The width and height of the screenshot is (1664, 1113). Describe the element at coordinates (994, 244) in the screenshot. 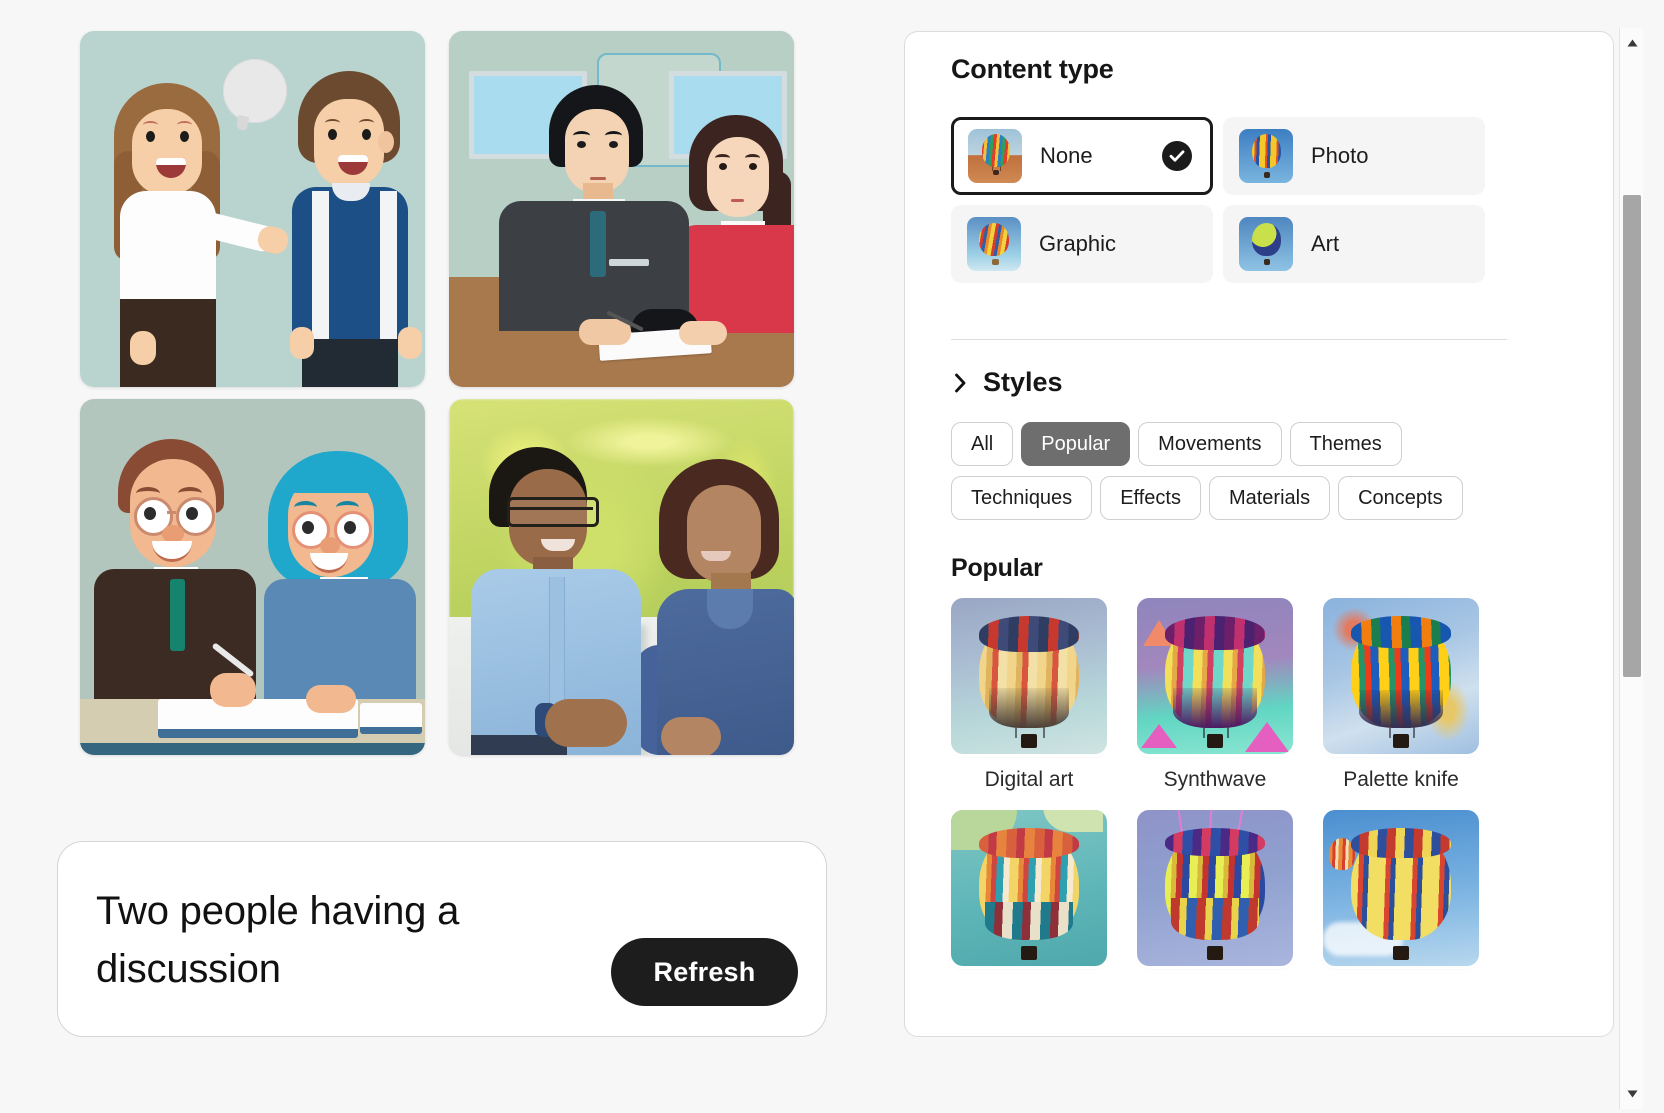

I see `balloon-graphic-thumbnail-icon` at that location.